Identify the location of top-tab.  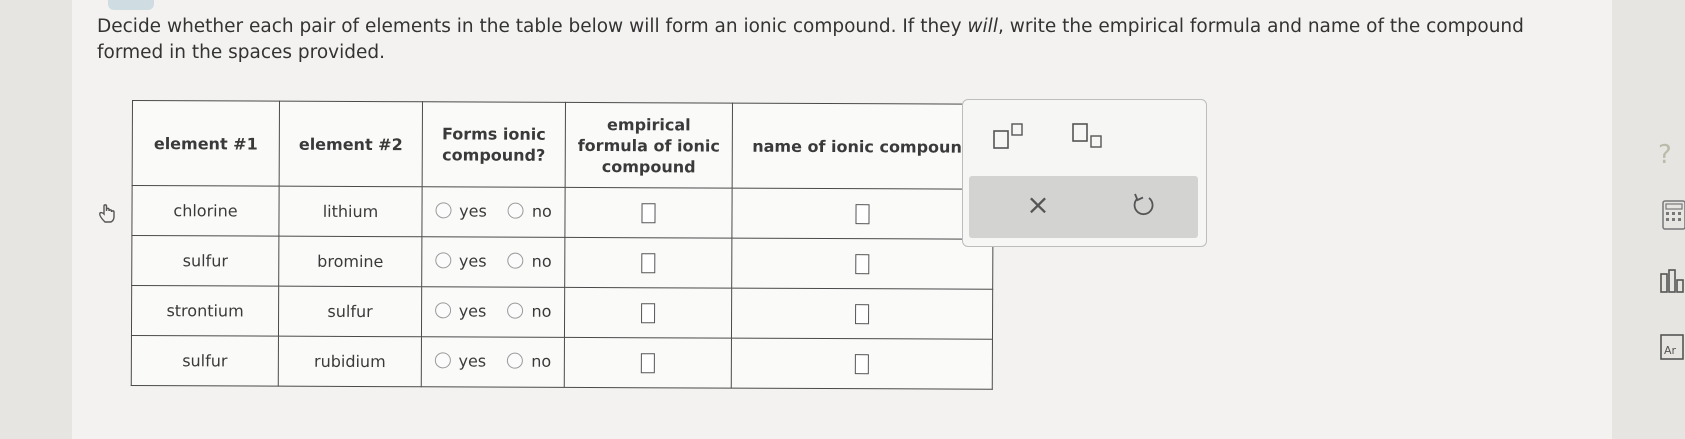
(131, 5).